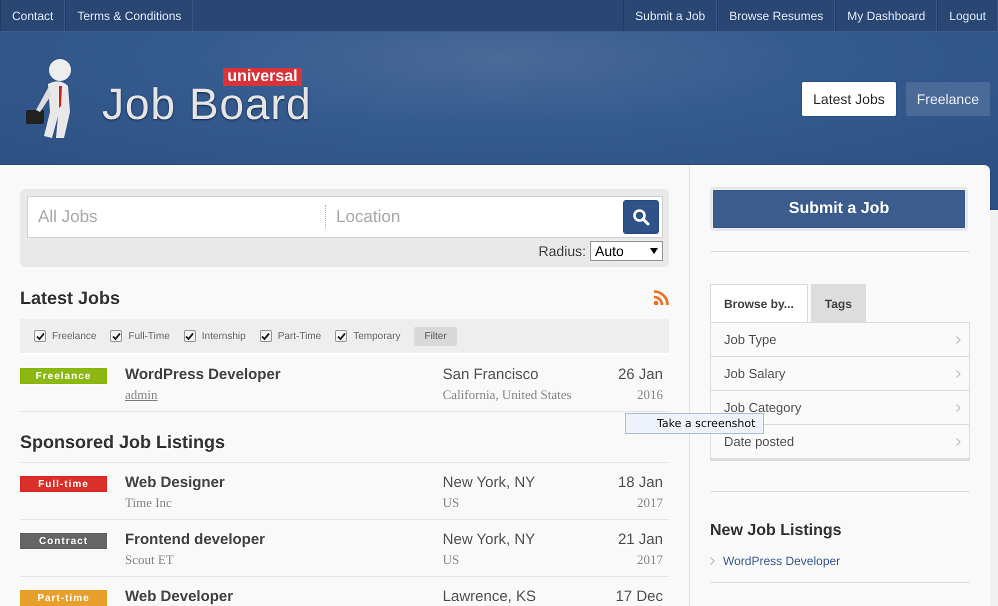  I want to click on nav-link: Logout, so click(967, 15).